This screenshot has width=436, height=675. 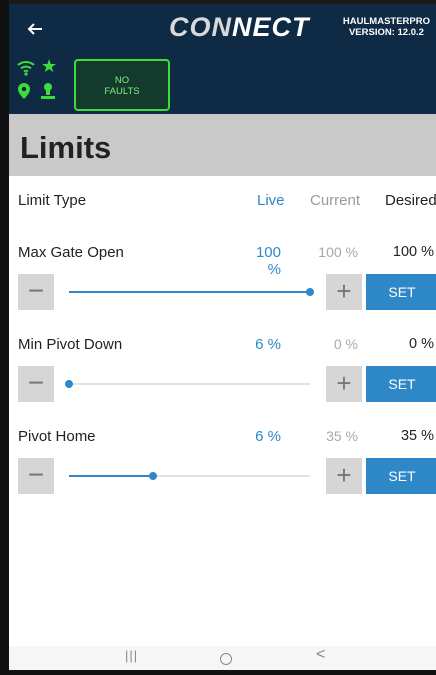 What do you see at coordinates (410, 200) in the screenshot?
I see `column-header-desired: Desired` at bounding box center [410, 200].